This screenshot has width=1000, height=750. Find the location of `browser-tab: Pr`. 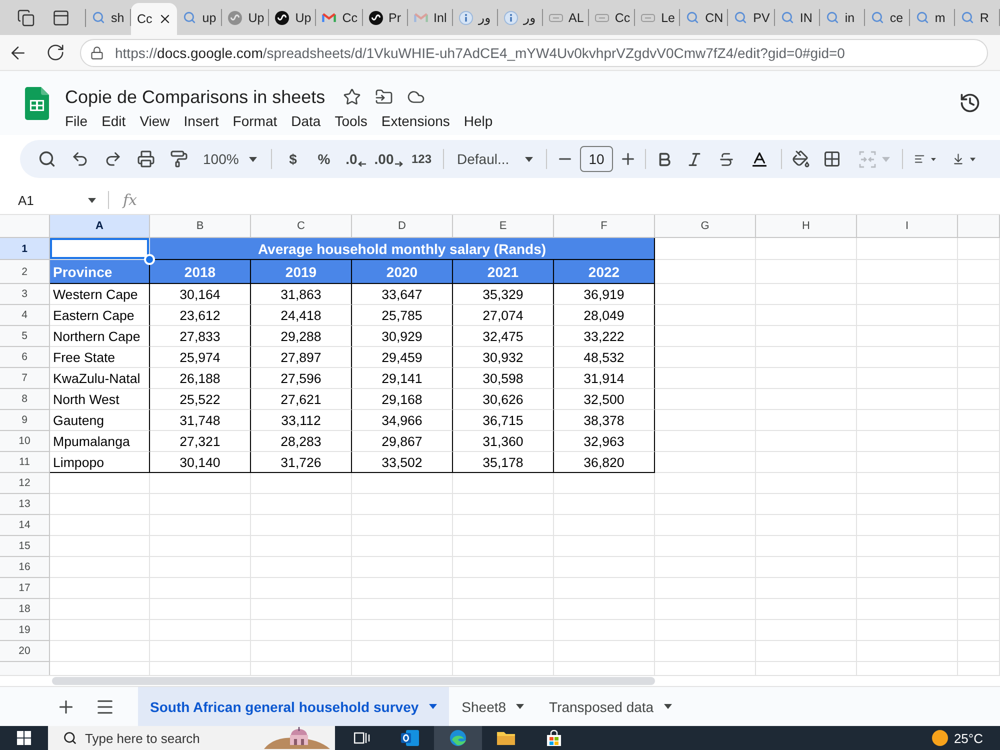

browser-tab: Pr is located at coordinates (385, 17).